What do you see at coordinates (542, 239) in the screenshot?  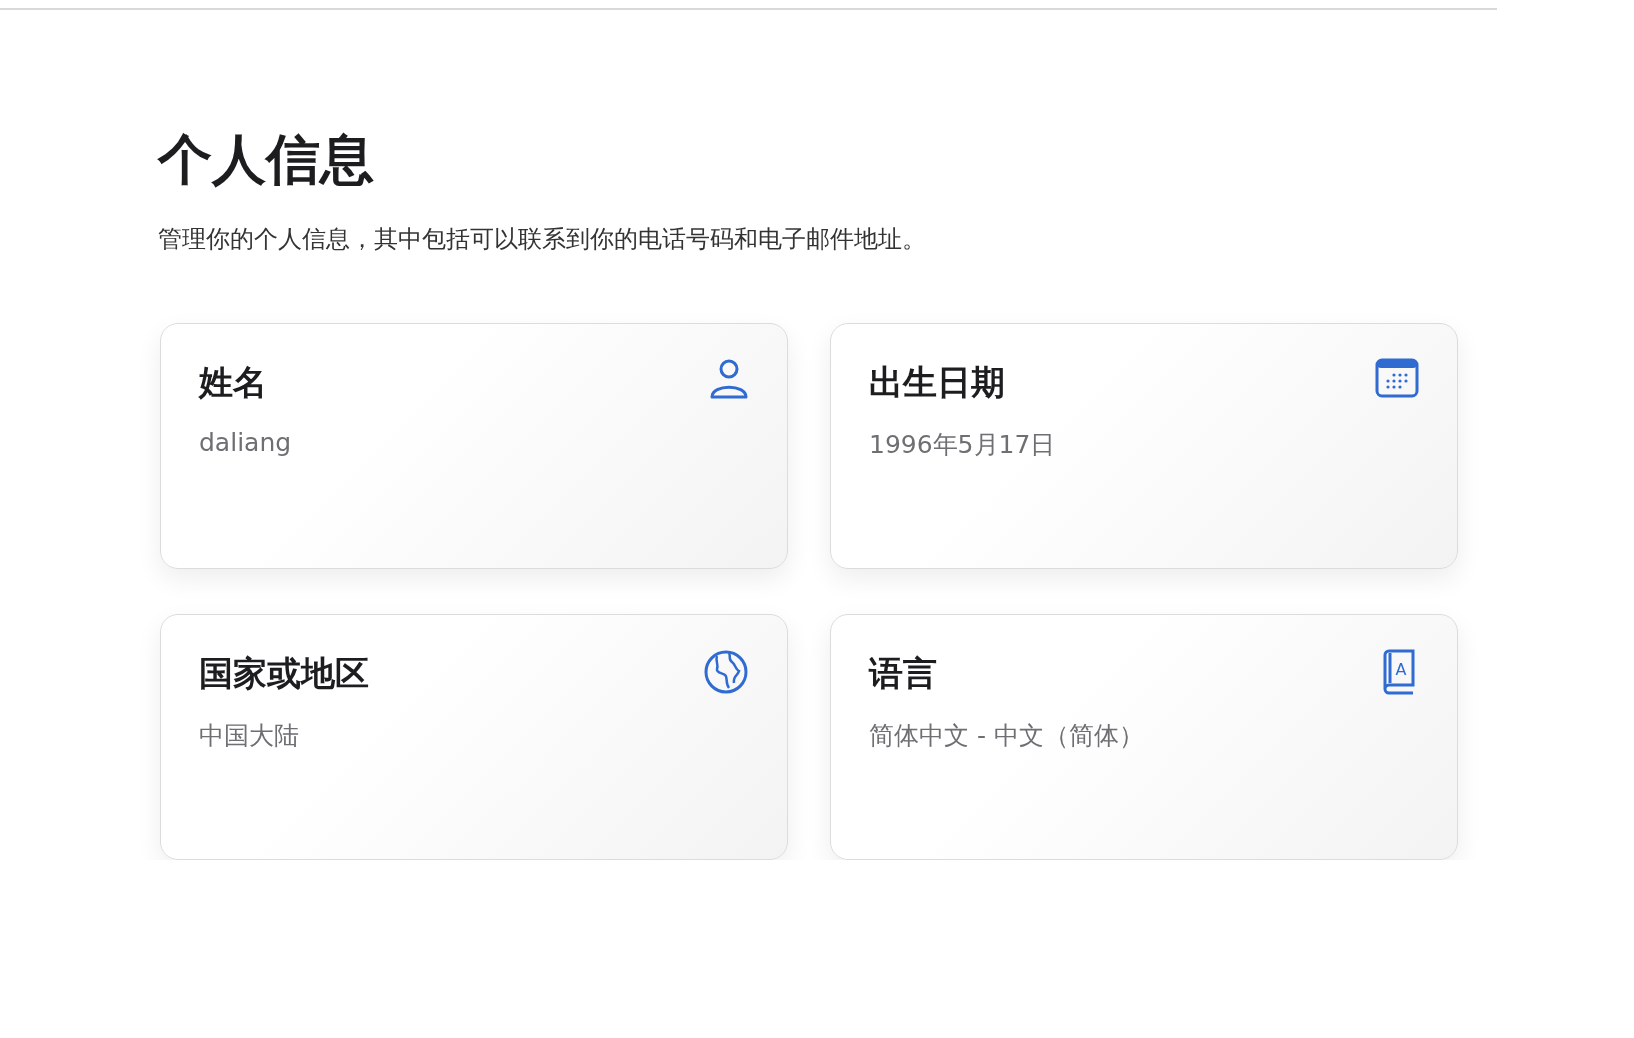 I see `page-description: 管理你的个人信息，其中包括可以联系到你的电话号码和电子邮件地址。` at bounding box center [542, 239].